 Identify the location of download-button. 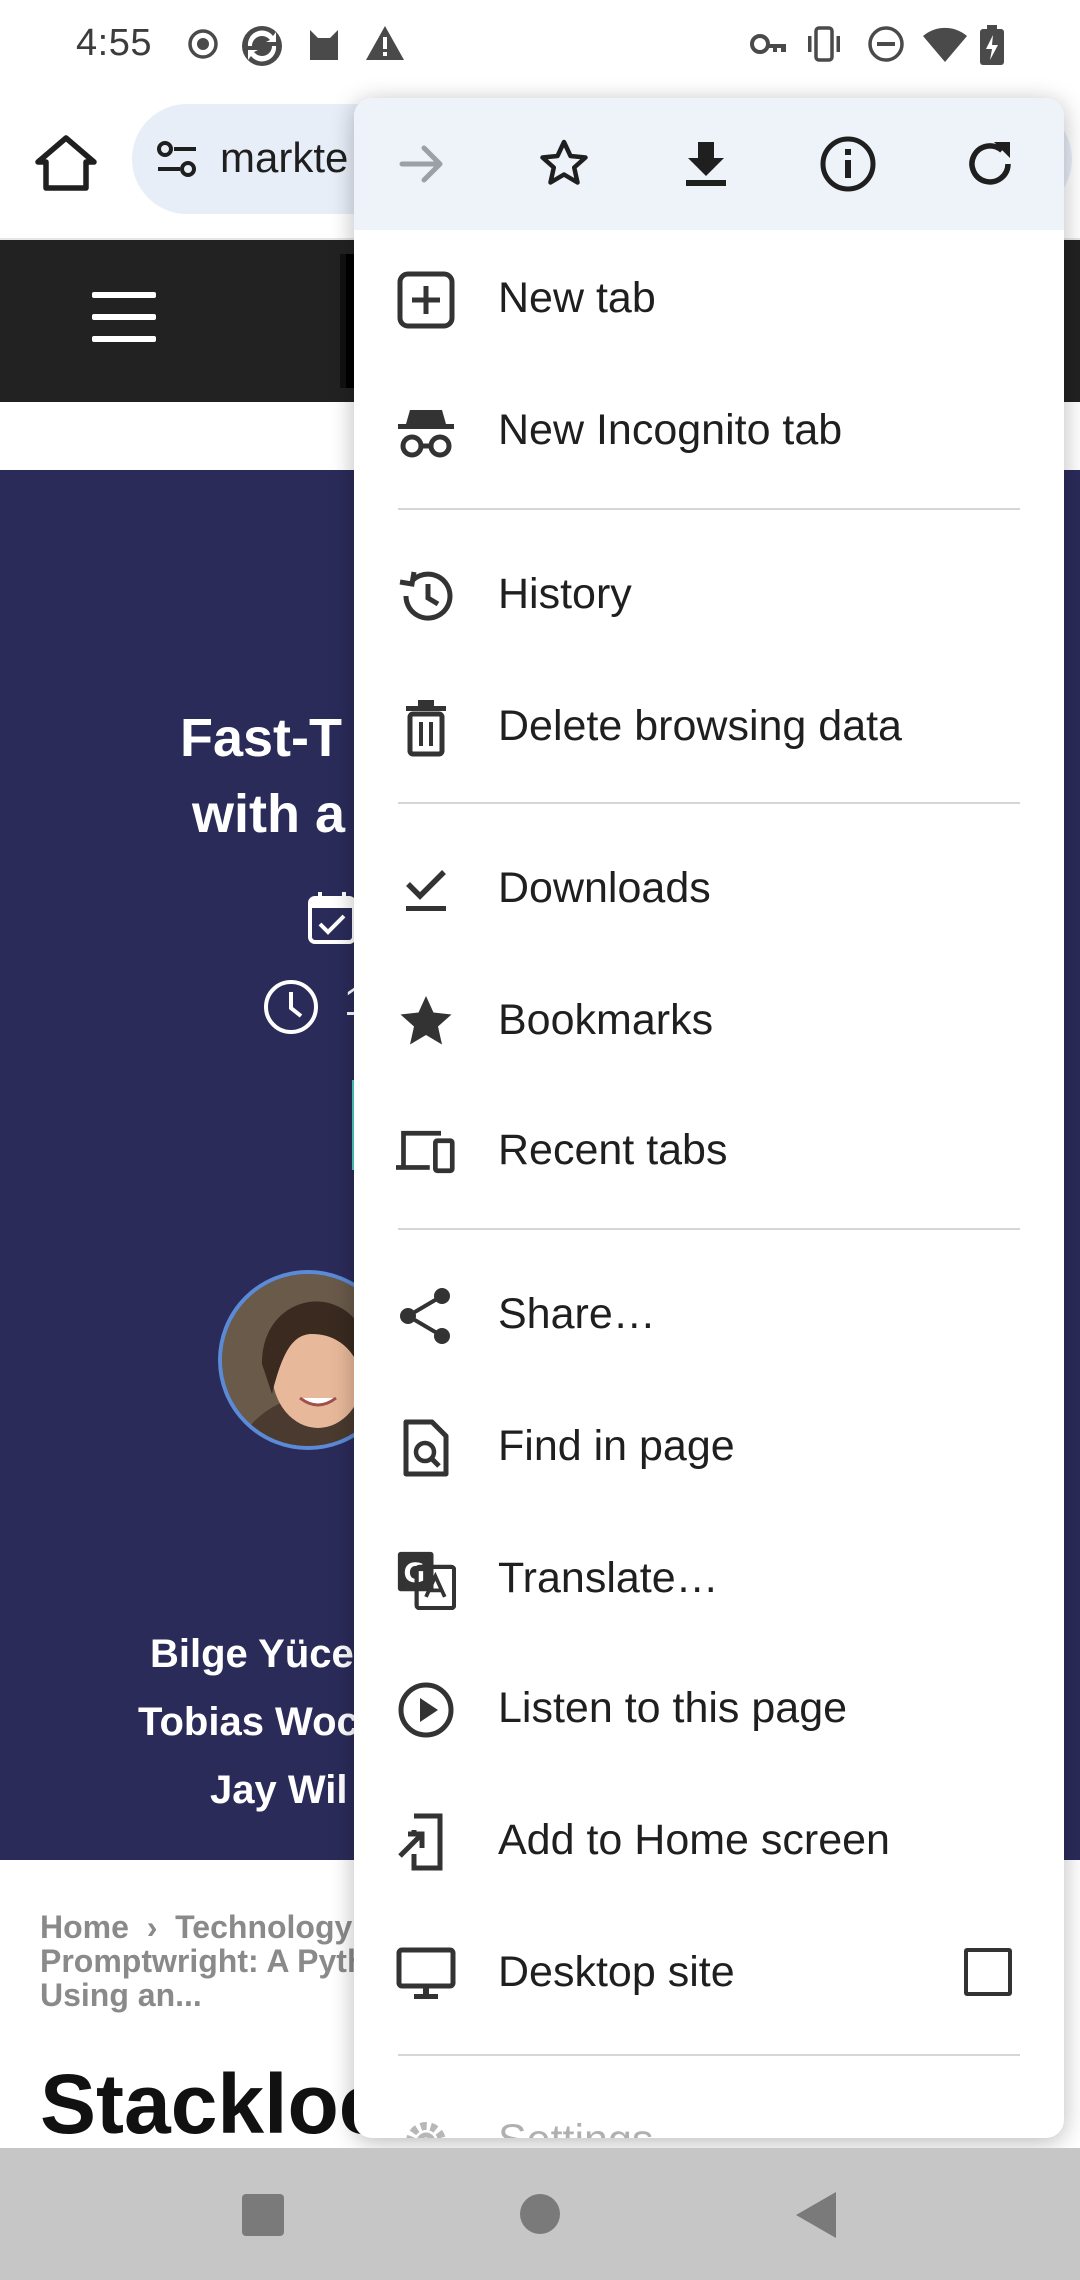
(706, 164).